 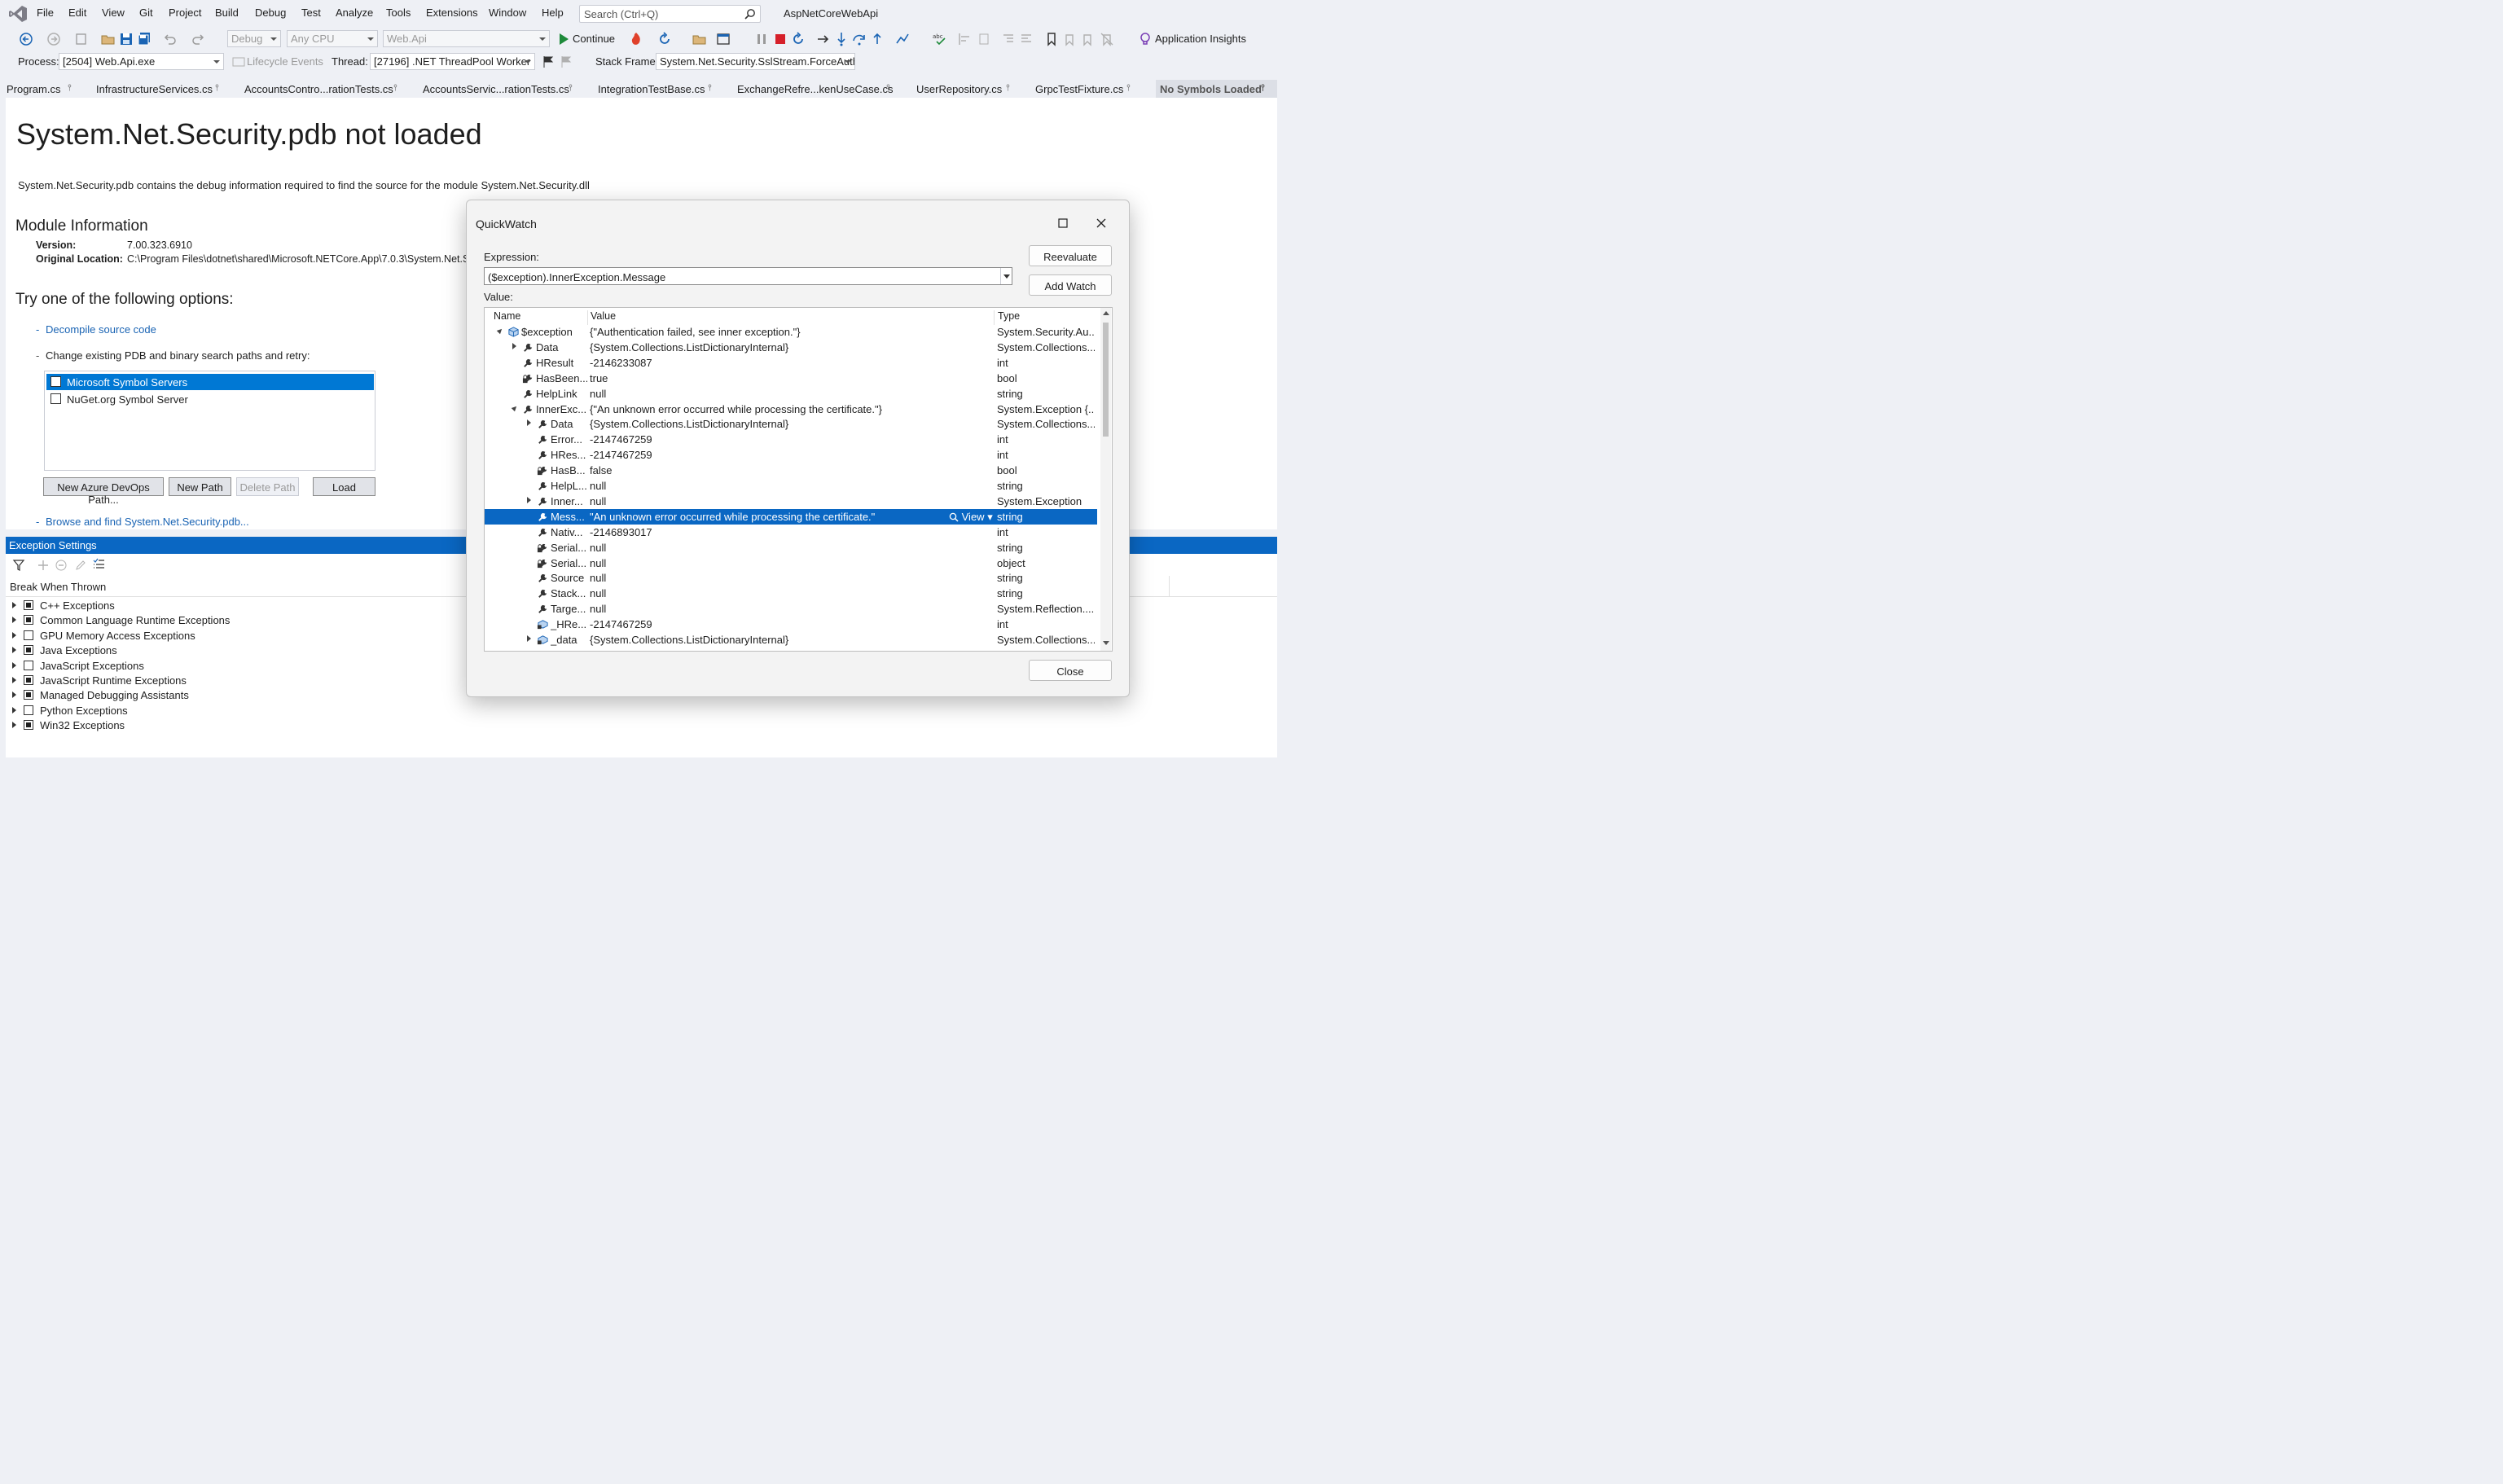 I want to click on watch-row: Nativ... -2146893017 int, so click(x=791, y=532).